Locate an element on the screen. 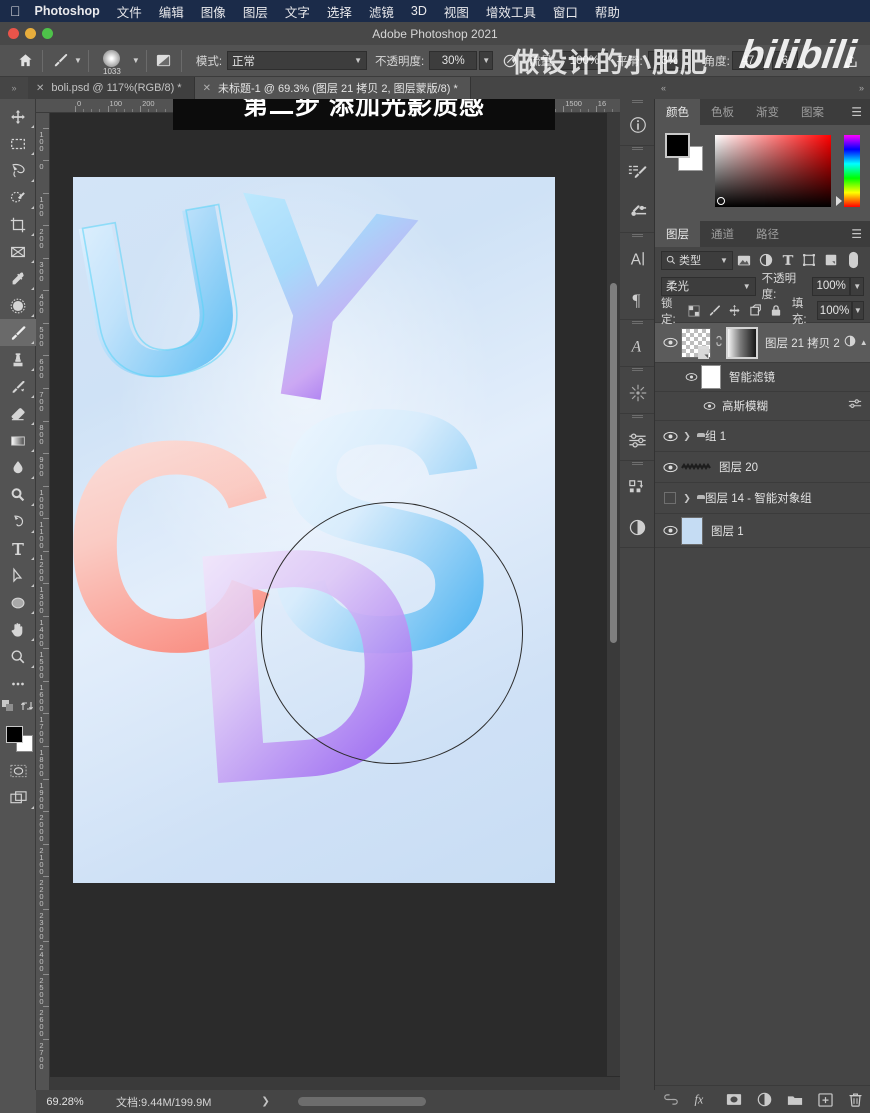 The height and width of the screenshot is (1113, 870). opacity-input: 30% is located at coordinates (453, 60).